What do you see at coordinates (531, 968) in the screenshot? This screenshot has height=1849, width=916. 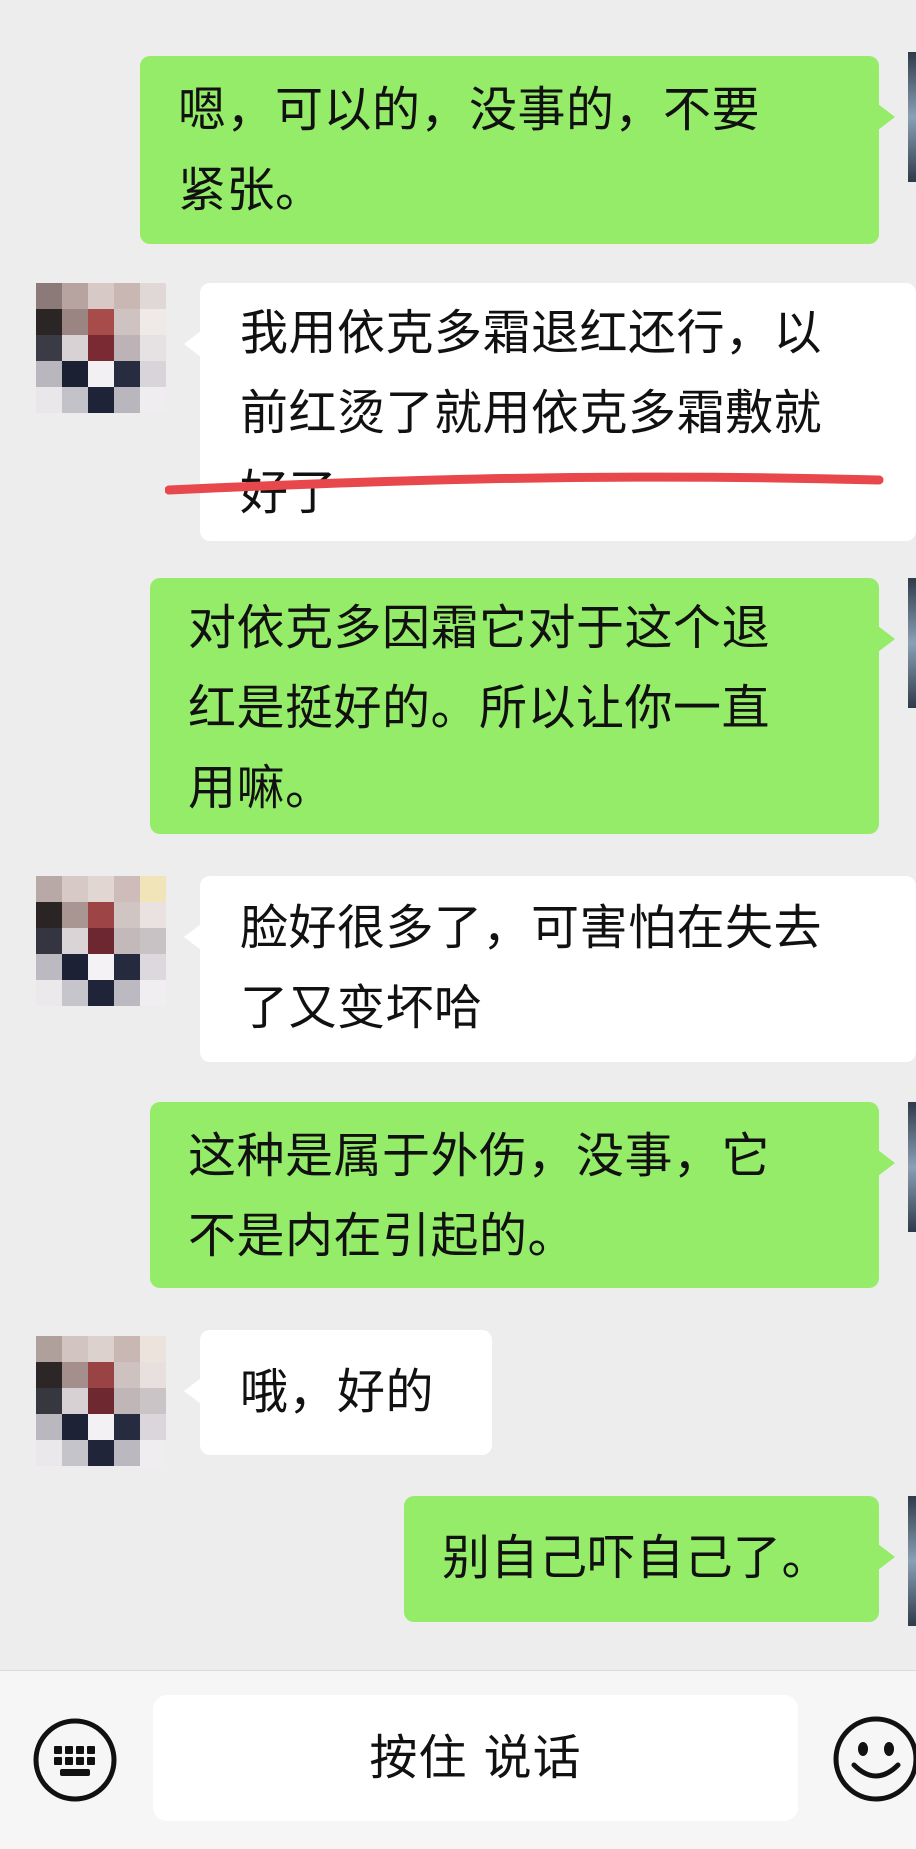 I see `message-text: 脸好很多了，可害怕在失去 了又变坏哈` at bounding box center [531, 968].